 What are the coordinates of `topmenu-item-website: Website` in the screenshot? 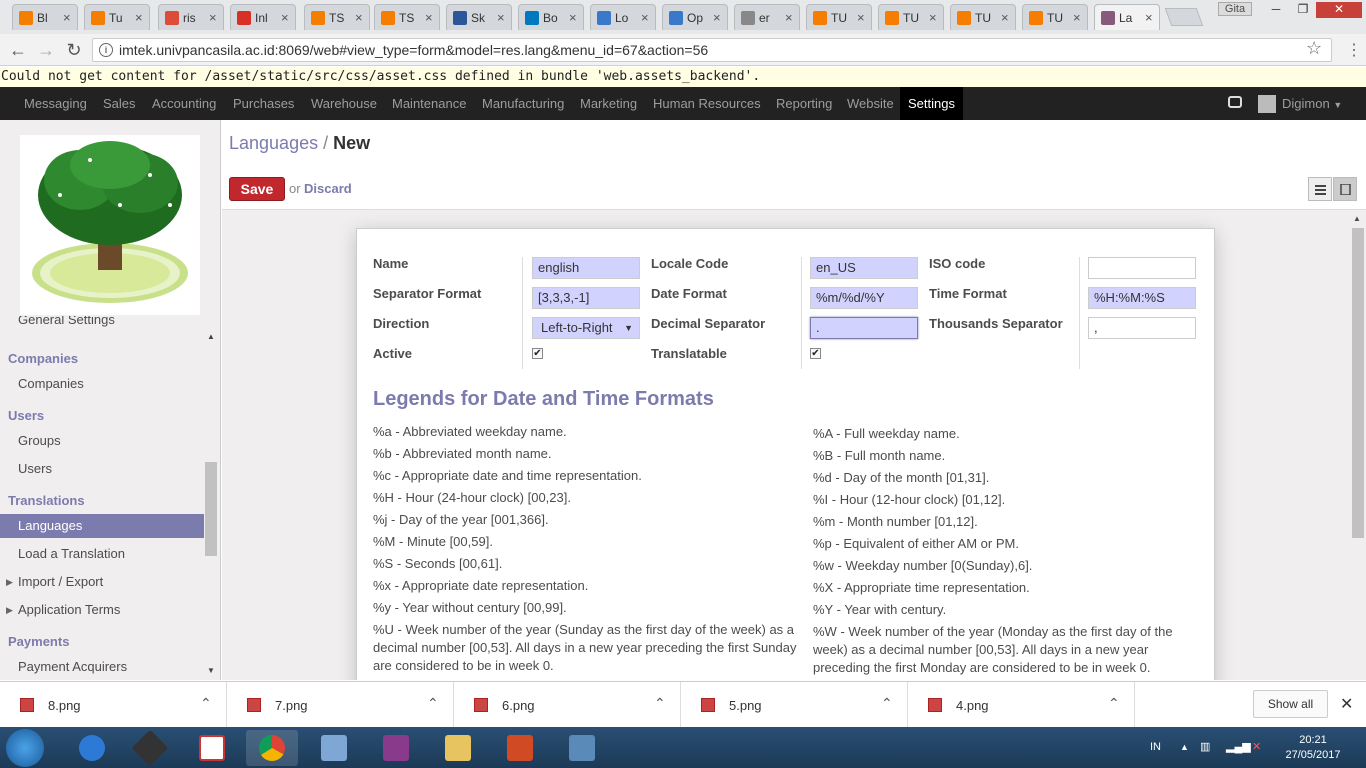 It's located at (870, 103).